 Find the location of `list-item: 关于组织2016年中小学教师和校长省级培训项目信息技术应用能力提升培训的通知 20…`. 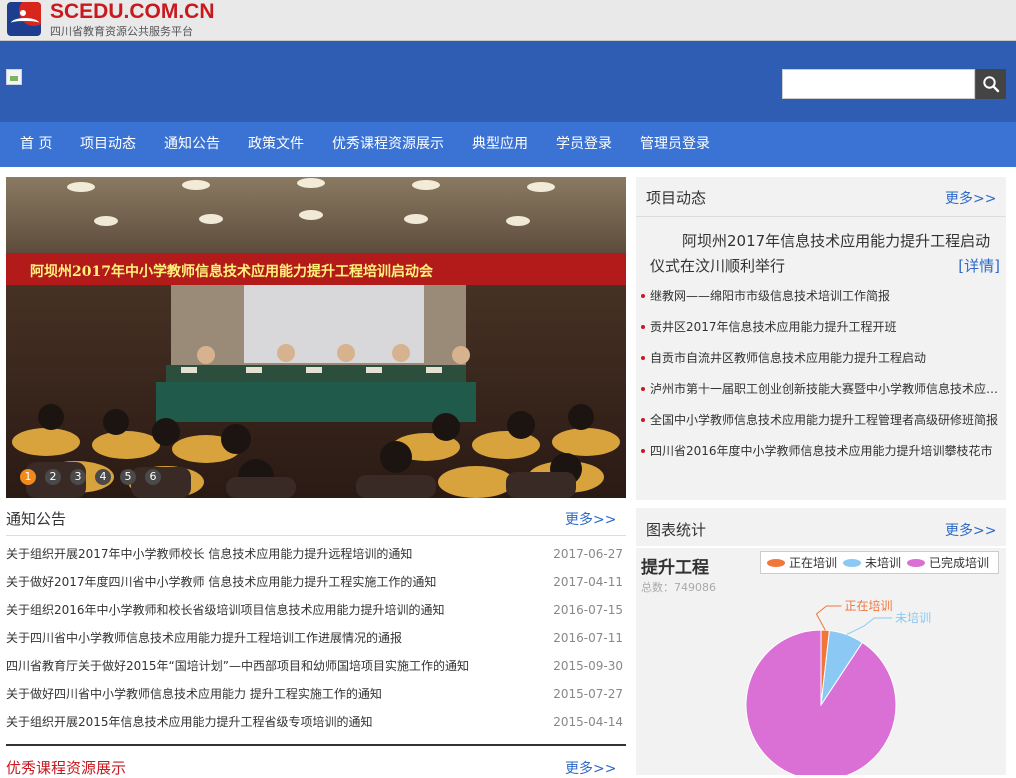

list-item: 关于组织2016年中小学教师和校长省级培训项目信息技术应用能力提升培训的通知 20… is located at coordinates (316, 615).